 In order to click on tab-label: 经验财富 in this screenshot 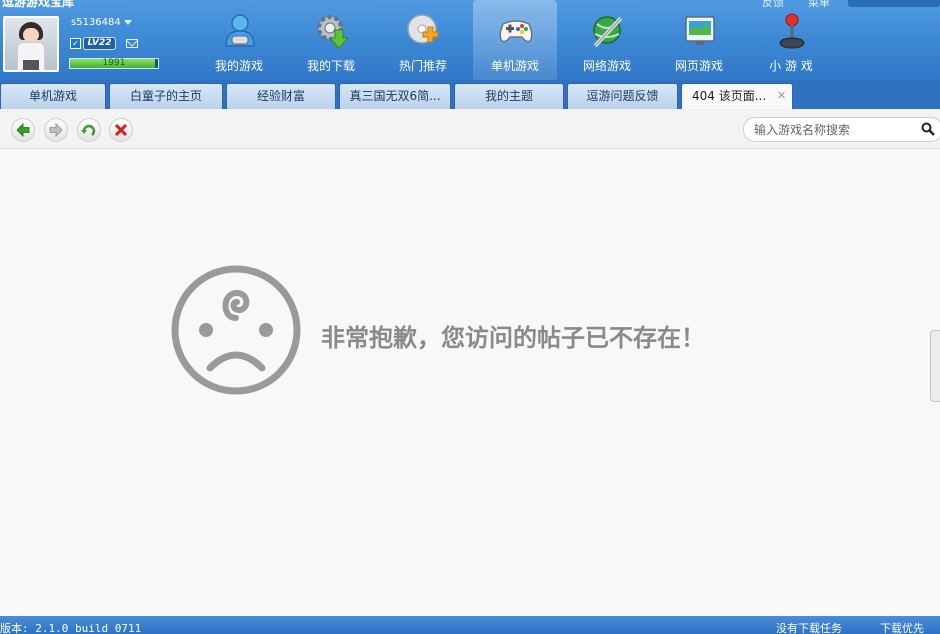, I will do `click(280, 96)`.